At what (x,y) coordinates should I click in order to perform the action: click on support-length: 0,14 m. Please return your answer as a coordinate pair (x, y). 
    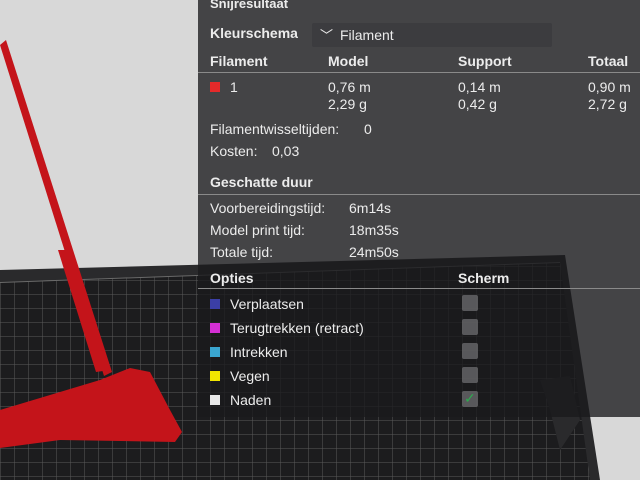
    Looking at the image, I should click on (479, 87).